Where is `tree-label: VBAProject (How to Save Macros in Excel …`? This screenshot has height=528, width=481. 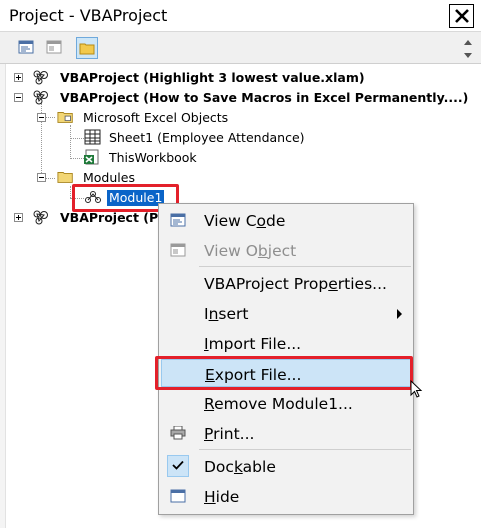 tree-label: VBAProject (How to Save Macros in Excel … is located at coordinates (264, 97).